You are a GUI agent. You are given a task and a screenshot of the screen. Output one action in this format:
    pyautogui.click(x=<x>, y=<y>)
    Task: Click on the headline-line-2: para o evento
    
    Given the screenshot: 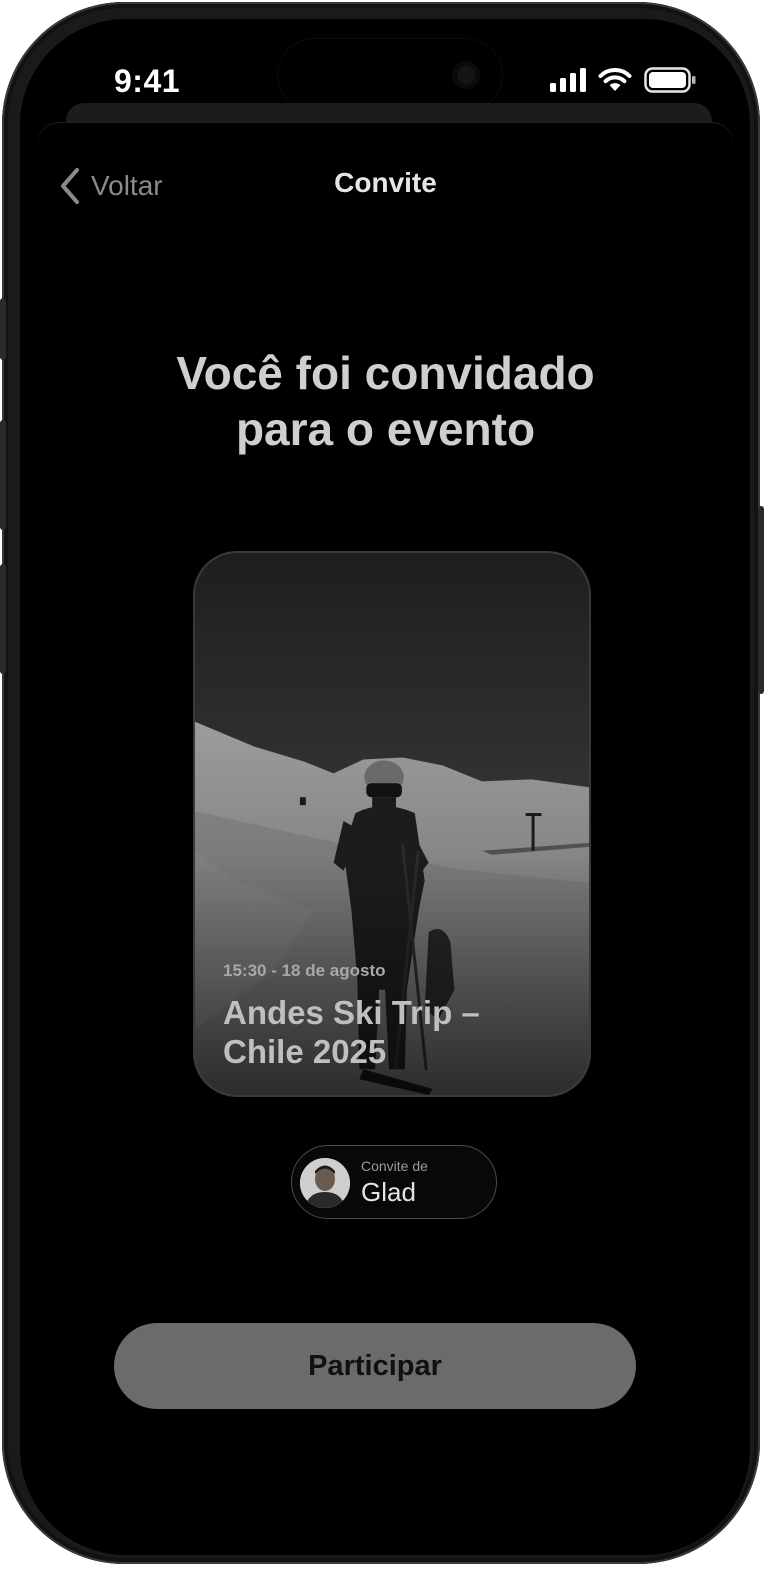 What is the action you would take?
    pyautogui.click(x=385, y=429)
    